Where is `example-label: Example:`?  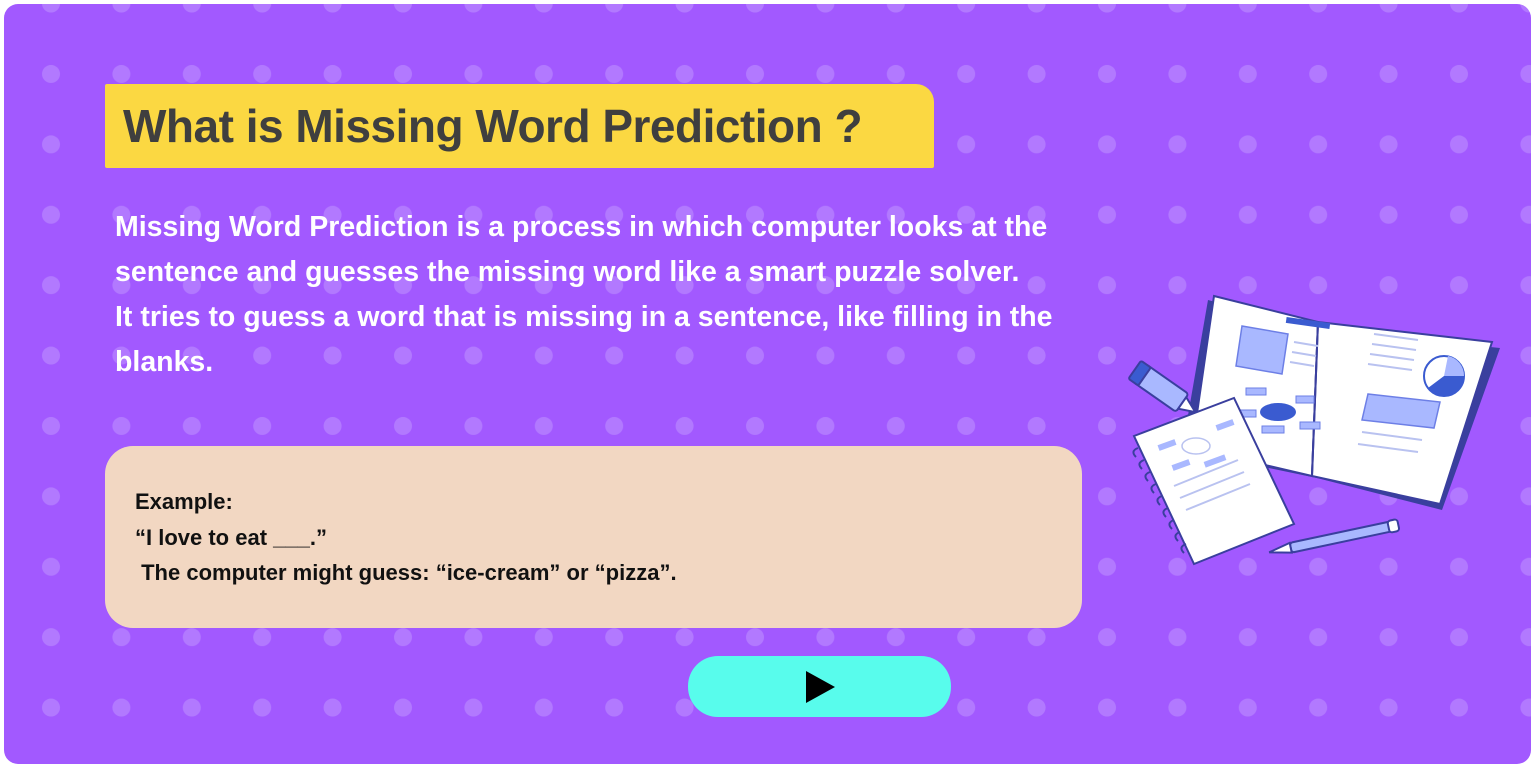 example-label: Example: is located at coordinates (184, 501).